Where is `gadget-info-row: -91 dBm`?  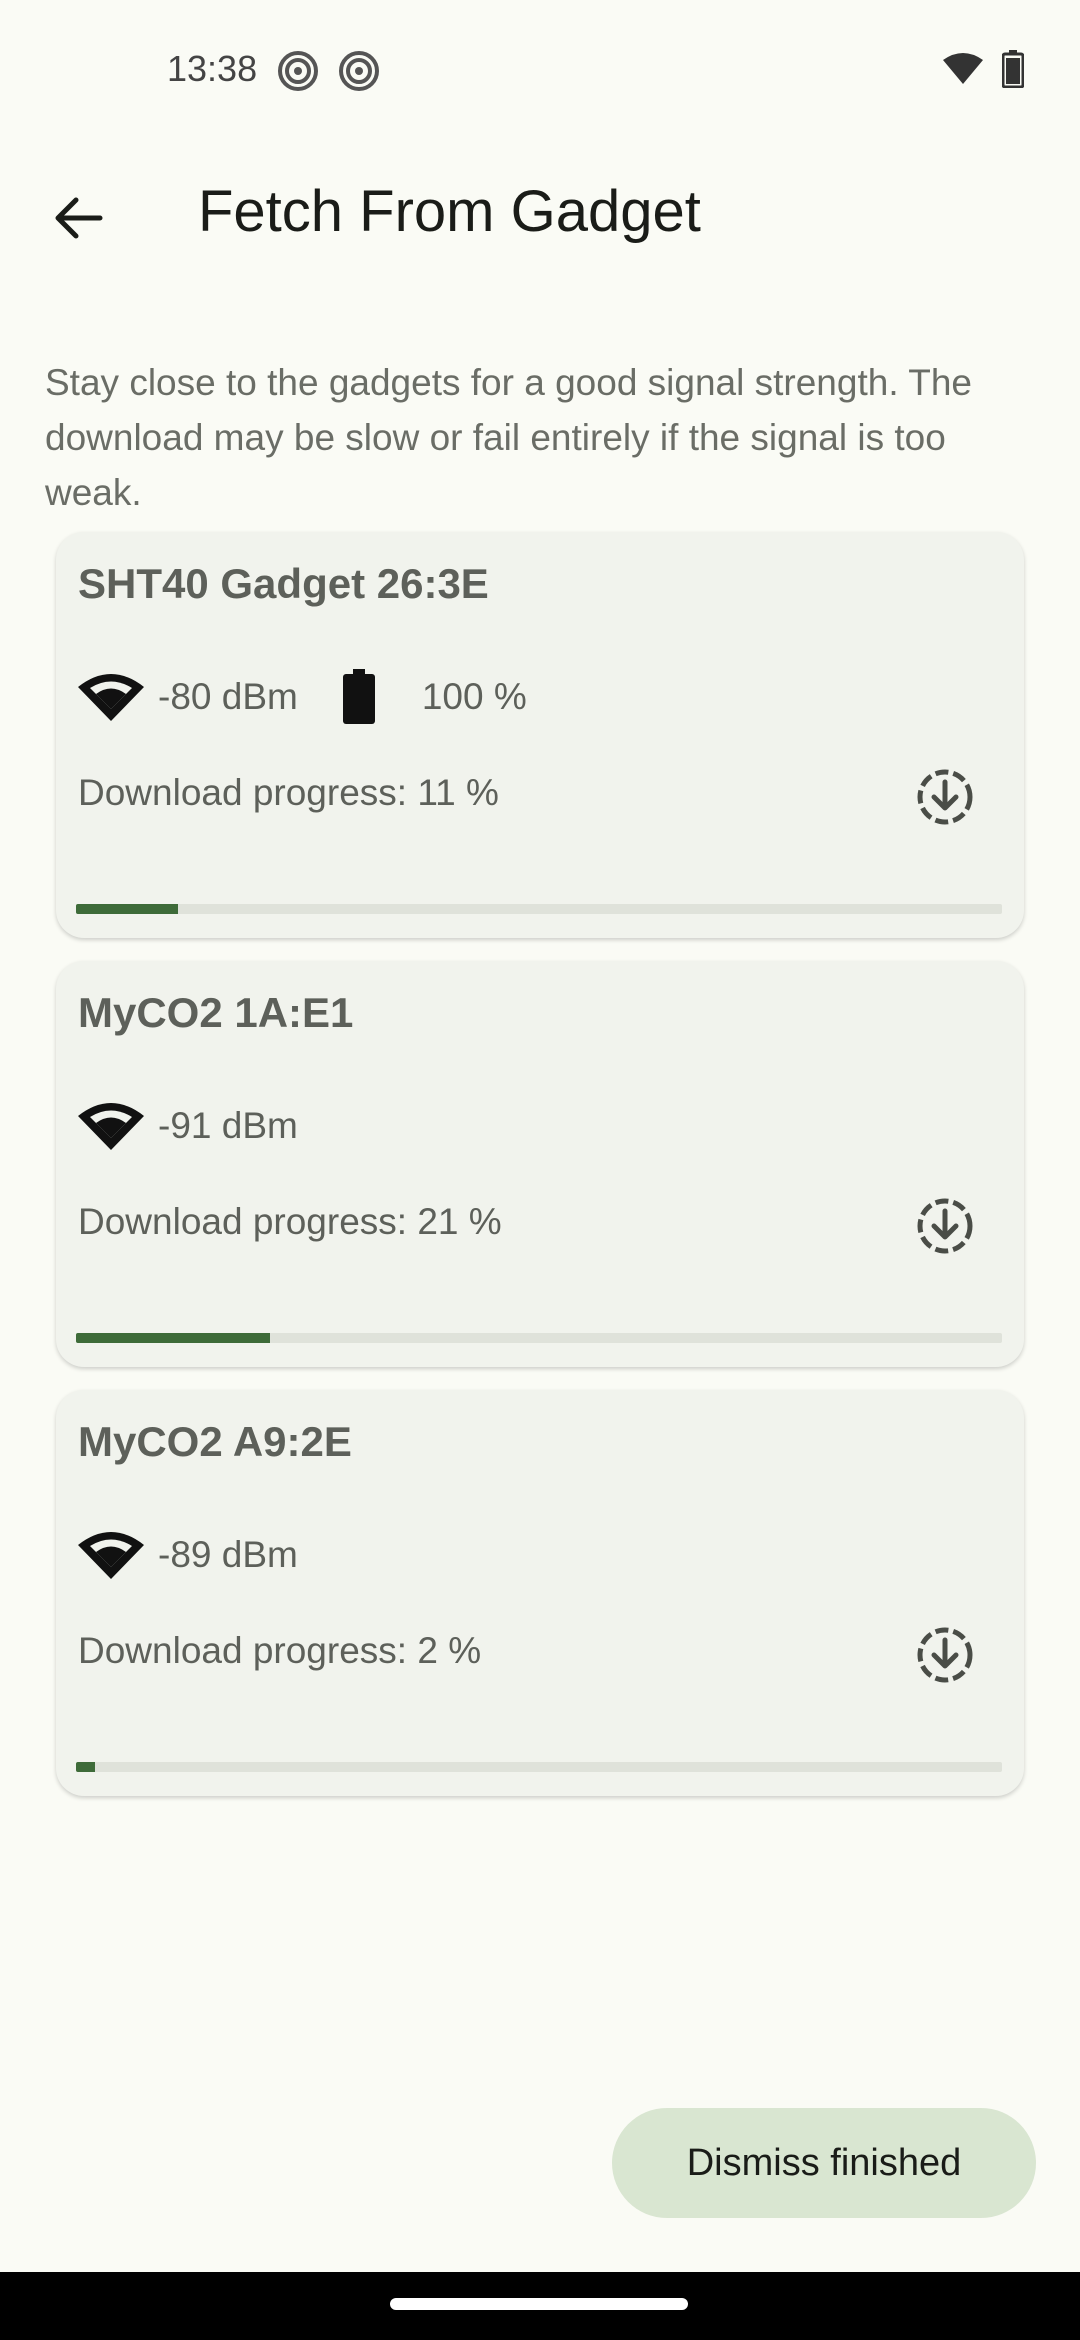 gadget-info-row: -91 dBm is located at coordinates (187, 1126).